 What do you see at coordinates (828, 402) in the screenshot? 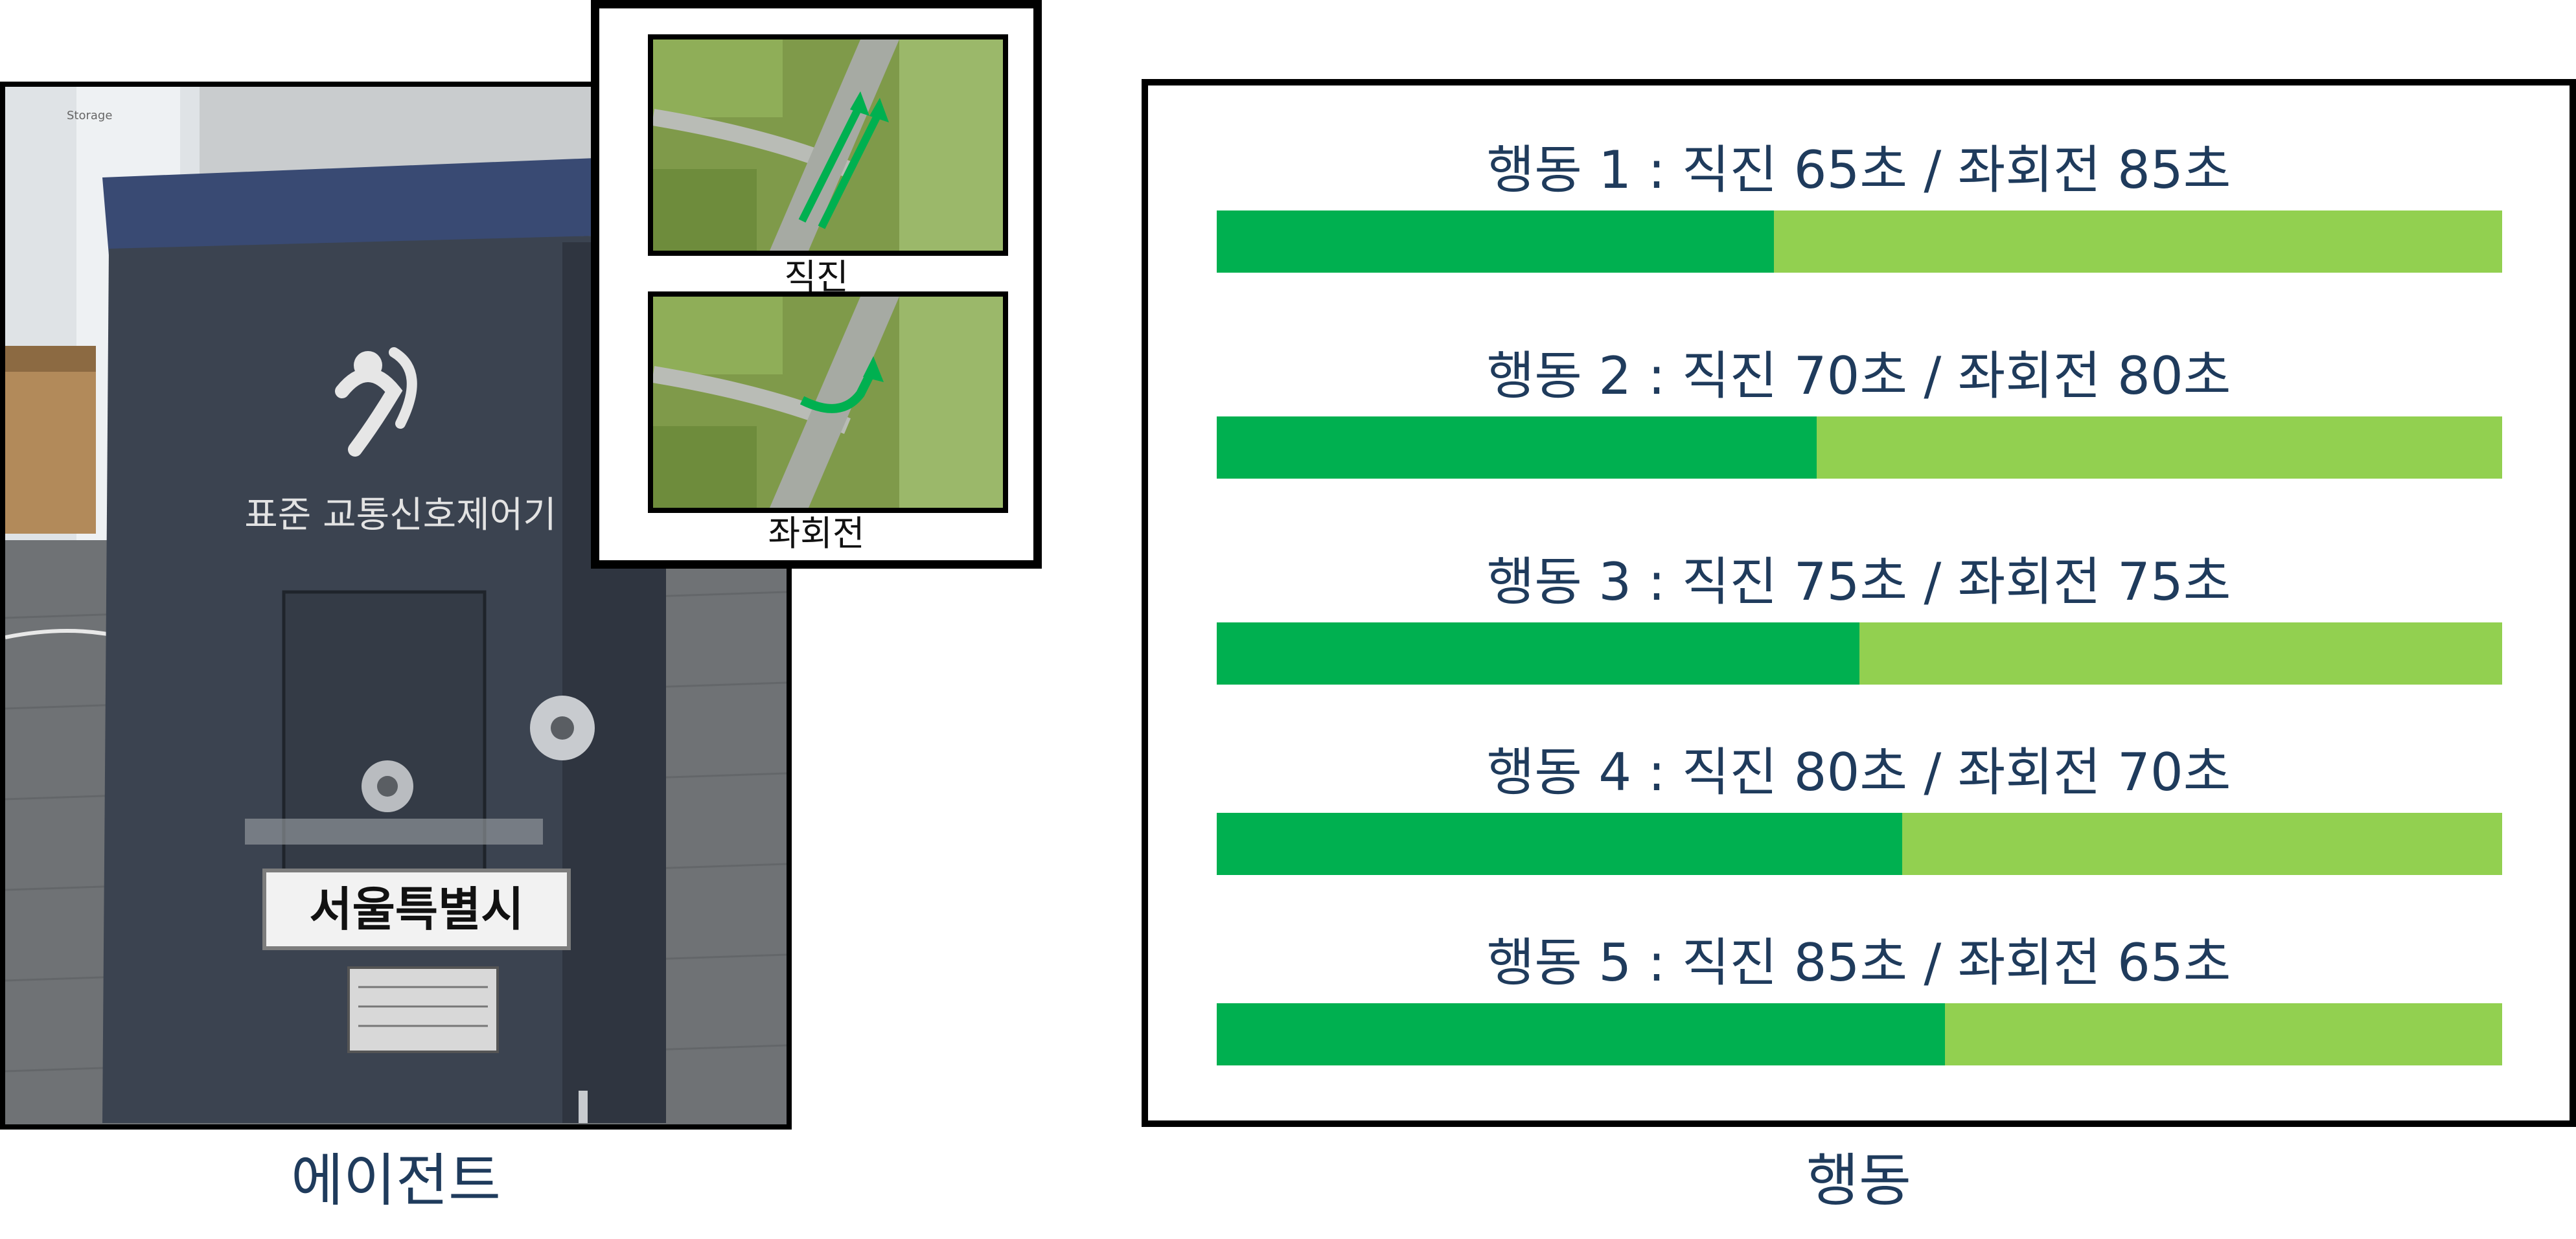
I see `left-turn-map` at bounding box center [828, 402].